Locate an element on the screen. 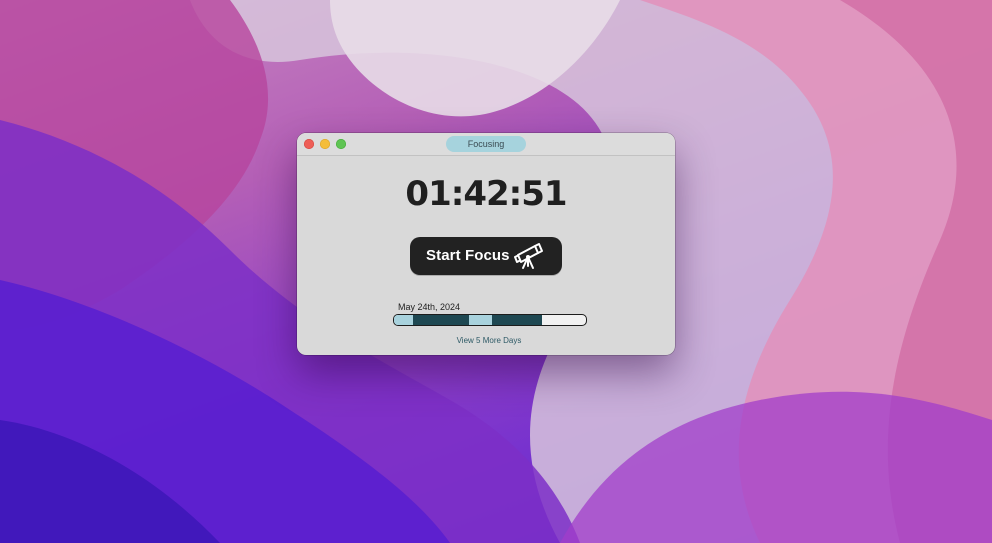 Image resolution: width=992 pixels, height=543 pixels. zoom-window-button is located at coordinates (341, 144).